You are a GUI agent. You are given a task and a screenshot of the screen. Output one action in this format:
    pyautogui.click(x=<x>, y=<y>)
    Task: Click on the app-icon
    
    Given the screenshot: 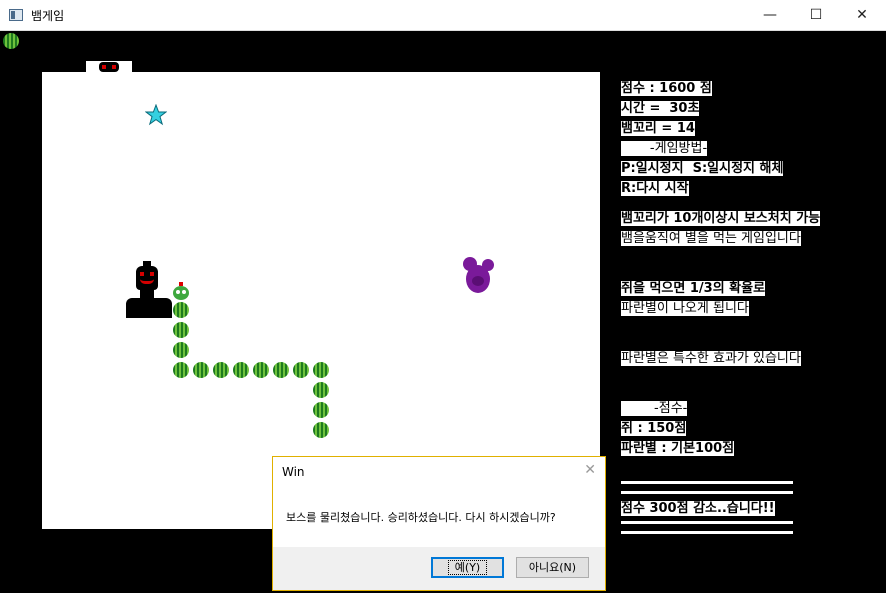 What is the action you would take?
    pyautogui.click(x=16, y=15)
    